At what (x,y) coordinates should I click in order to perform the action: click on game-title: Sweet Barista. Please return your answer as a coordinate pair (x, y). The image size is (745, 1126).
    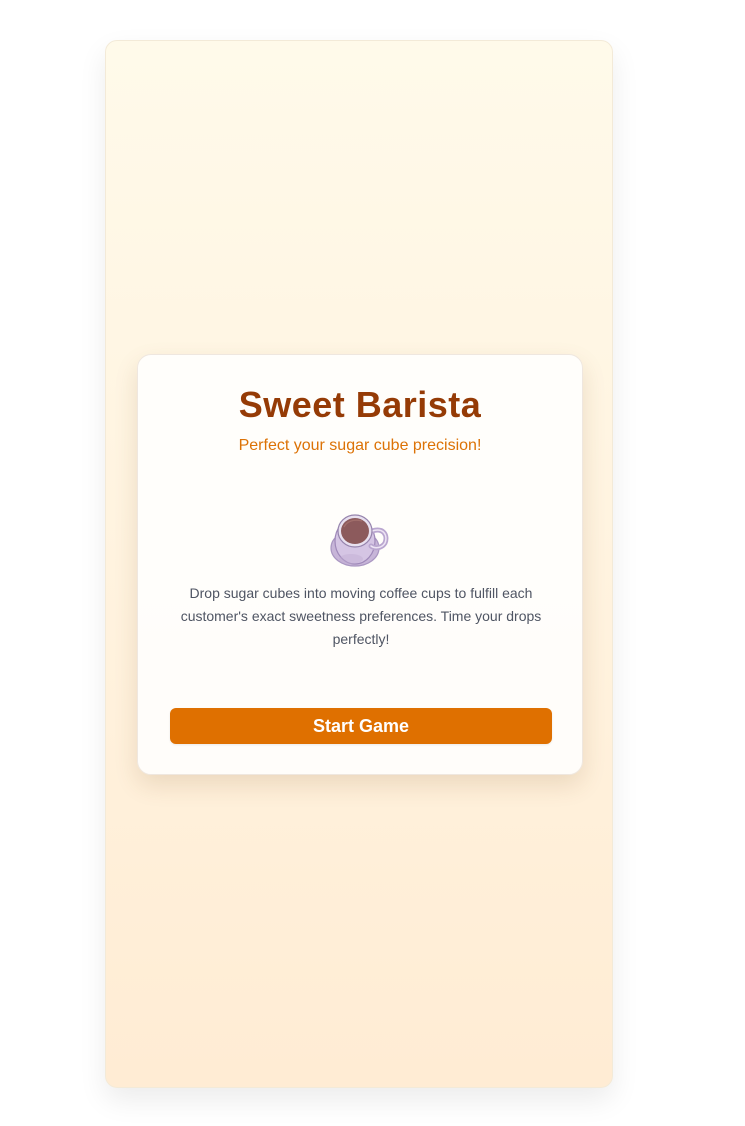
    Looking at the image, I should click on (360, 404).